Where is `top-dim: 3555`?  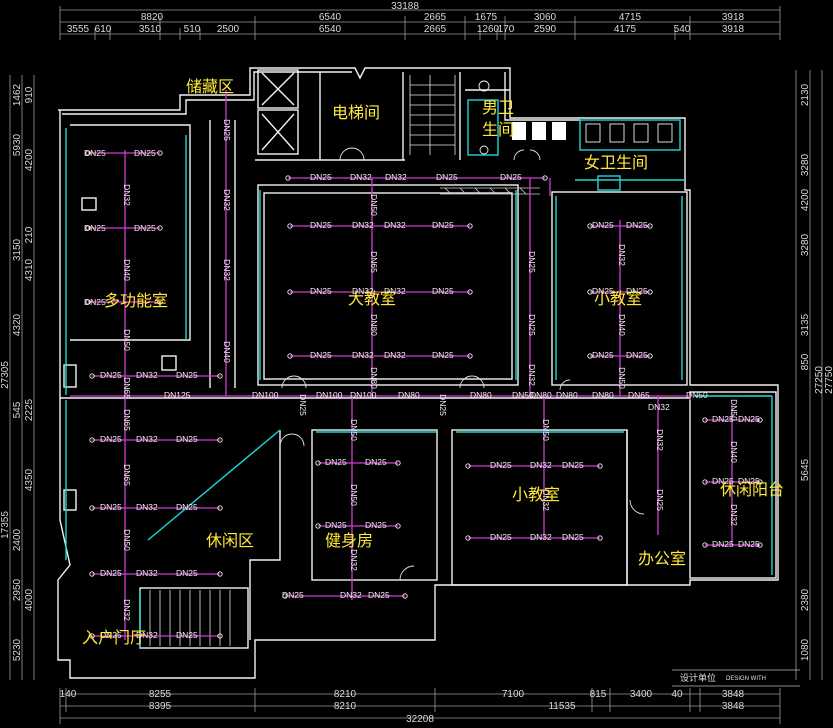 top-dim: 3555 is located at coordinates (78, 29).